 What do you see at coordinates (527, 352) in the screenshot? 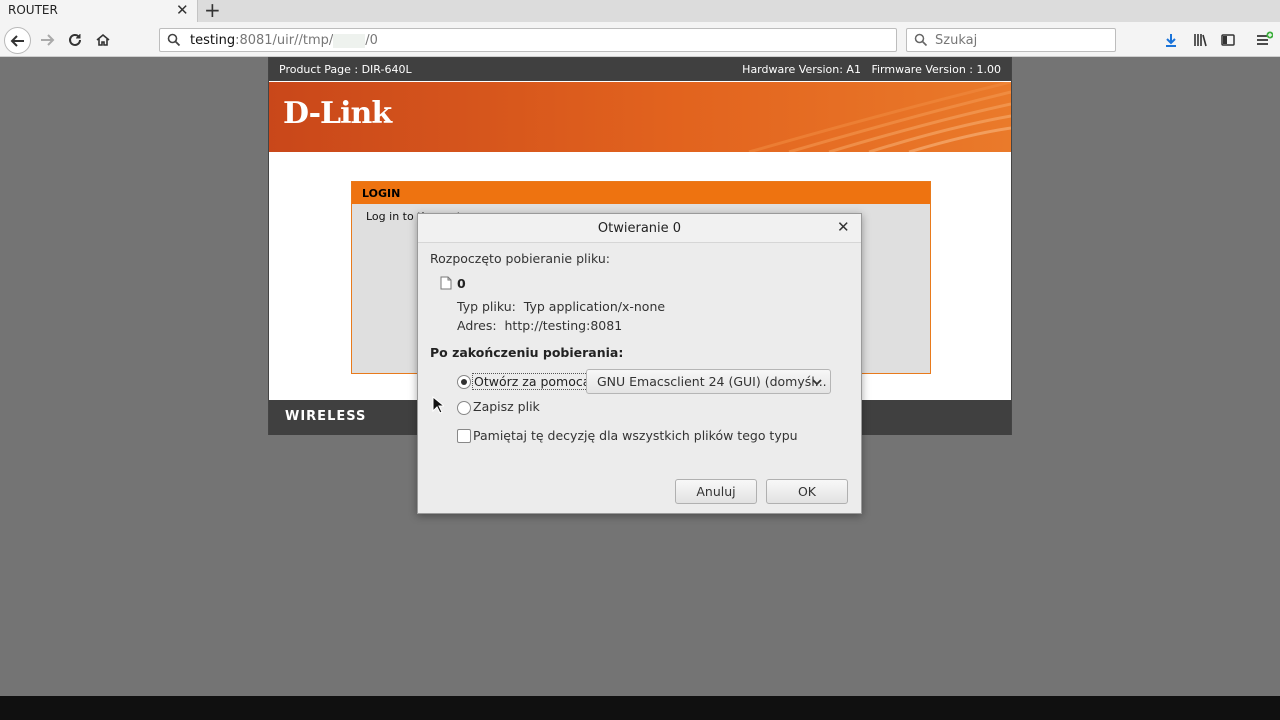
I see `after-download-label: Po zakończeniu pobierania:` at bounding box center [527, 352].